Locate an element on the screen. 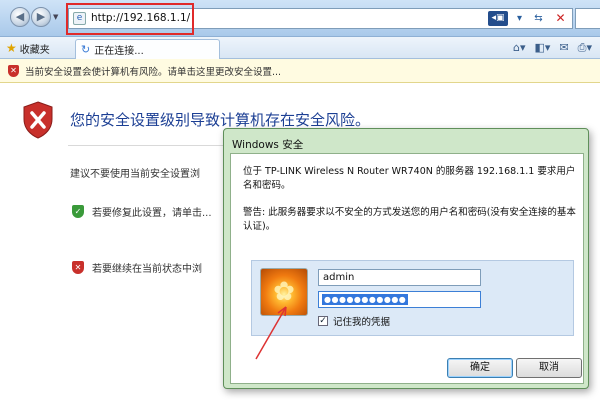 This screenshot has height=400, width=600. password-value: ●●●●●●●●●●● is located at coordinates (365, 299).